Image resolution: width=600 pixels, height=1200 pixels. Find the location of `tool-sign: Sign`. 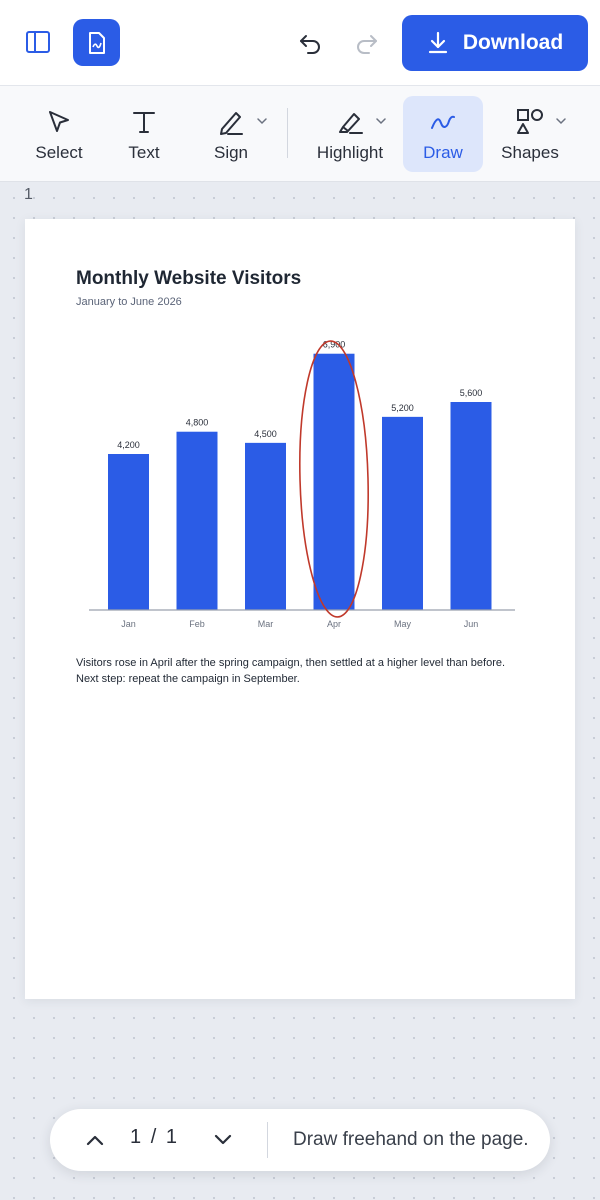

tool-sign: Sign is located at coordinates (231, 134).